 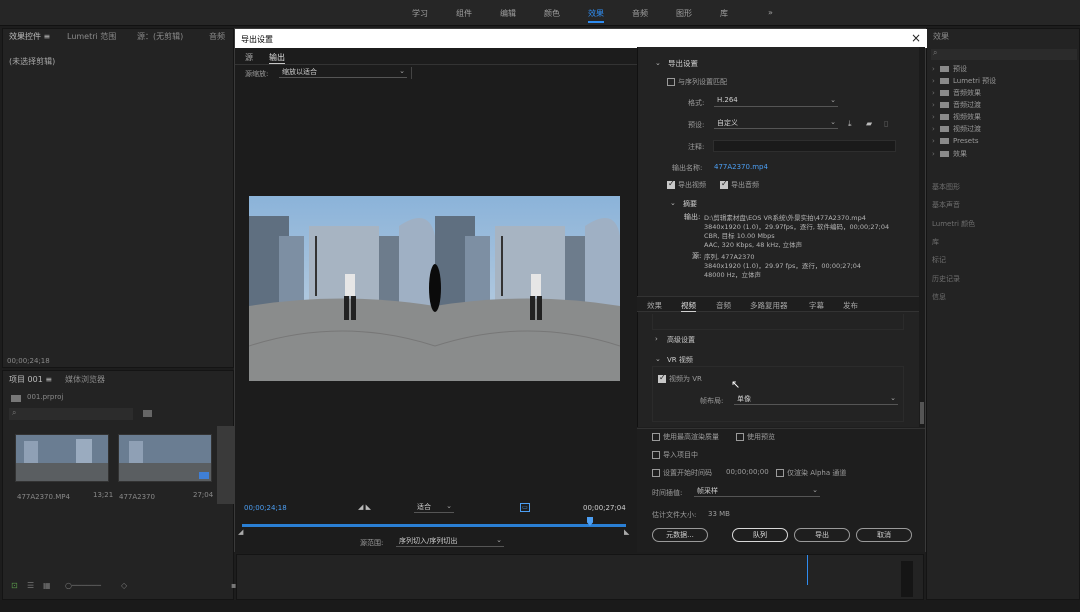 What do you see at coordinates (662, 378) in the screenshot?
I see `video-is-vr-checkbox` at bounding box center [662, 378].